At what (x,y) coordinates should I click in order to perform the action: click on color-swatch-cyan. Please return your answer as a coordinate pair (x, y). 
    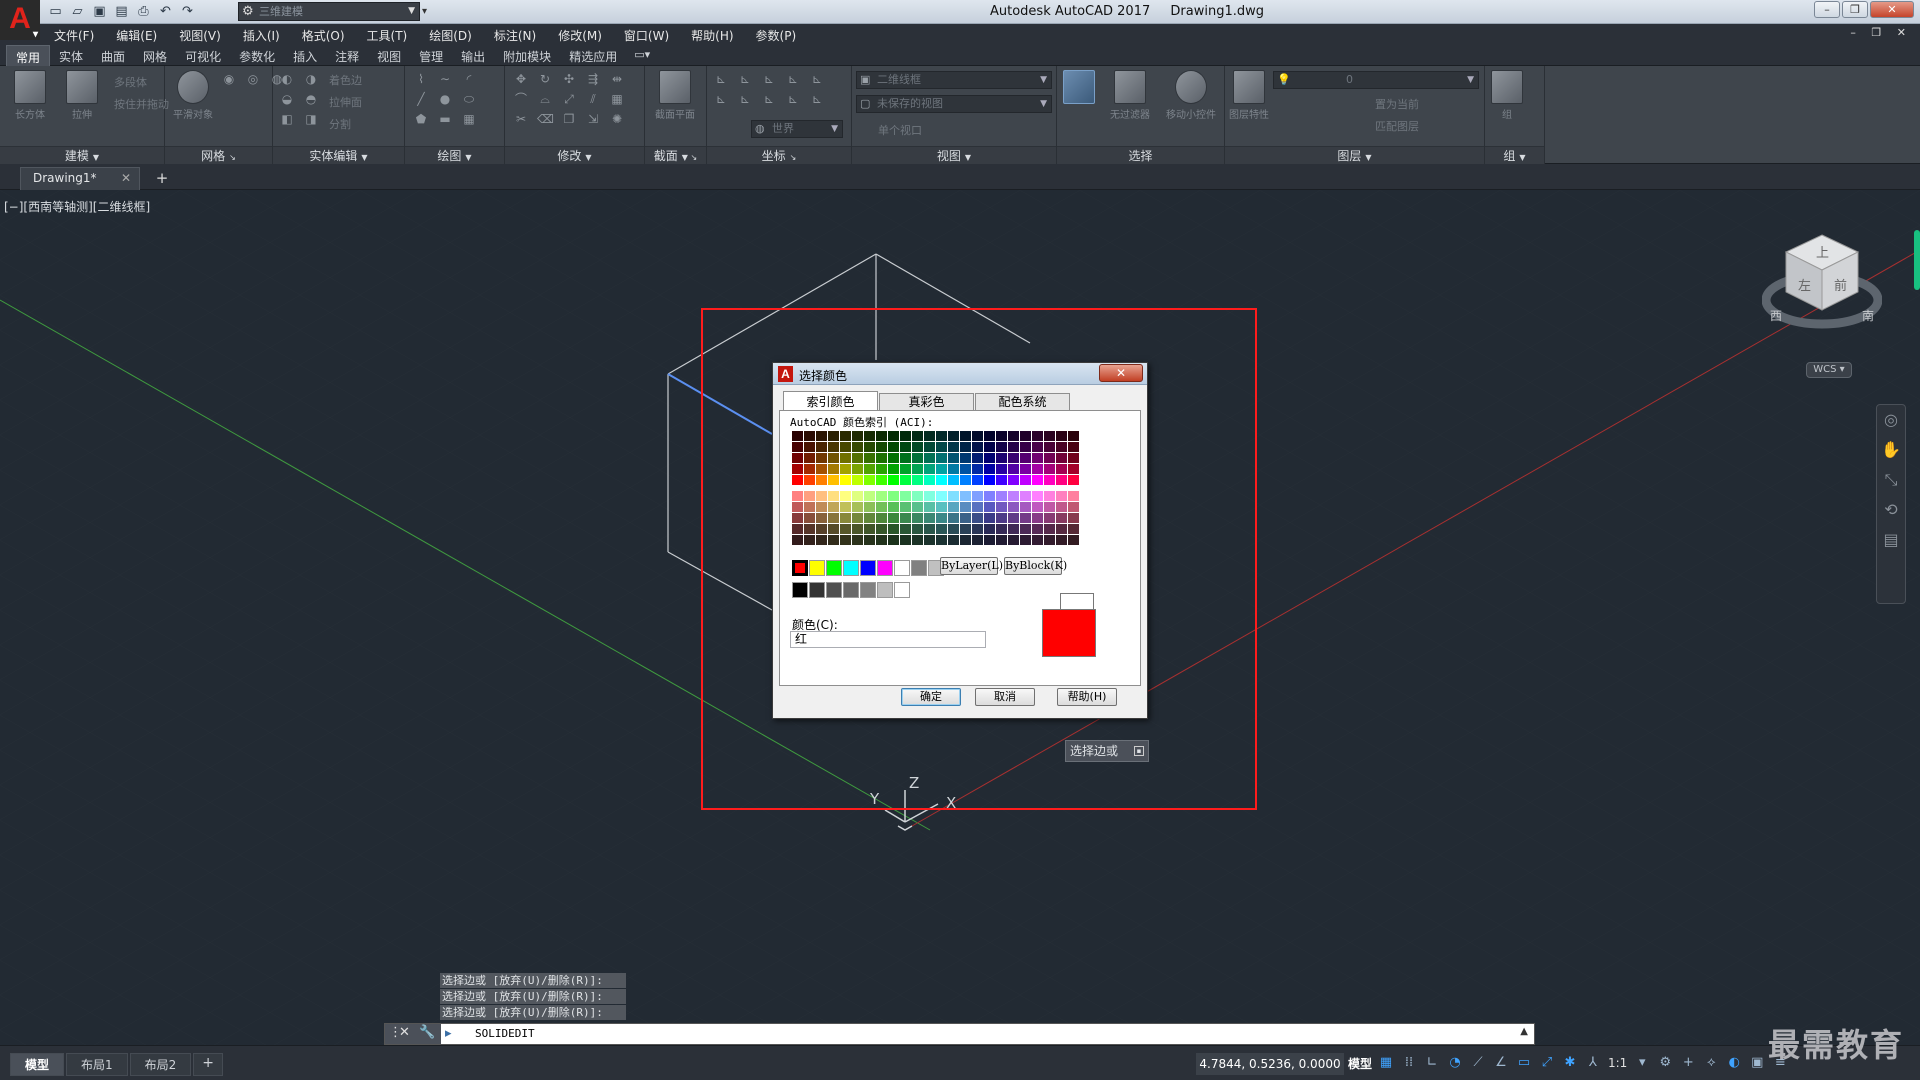
    Looking at the image, I should click on (851, 568).